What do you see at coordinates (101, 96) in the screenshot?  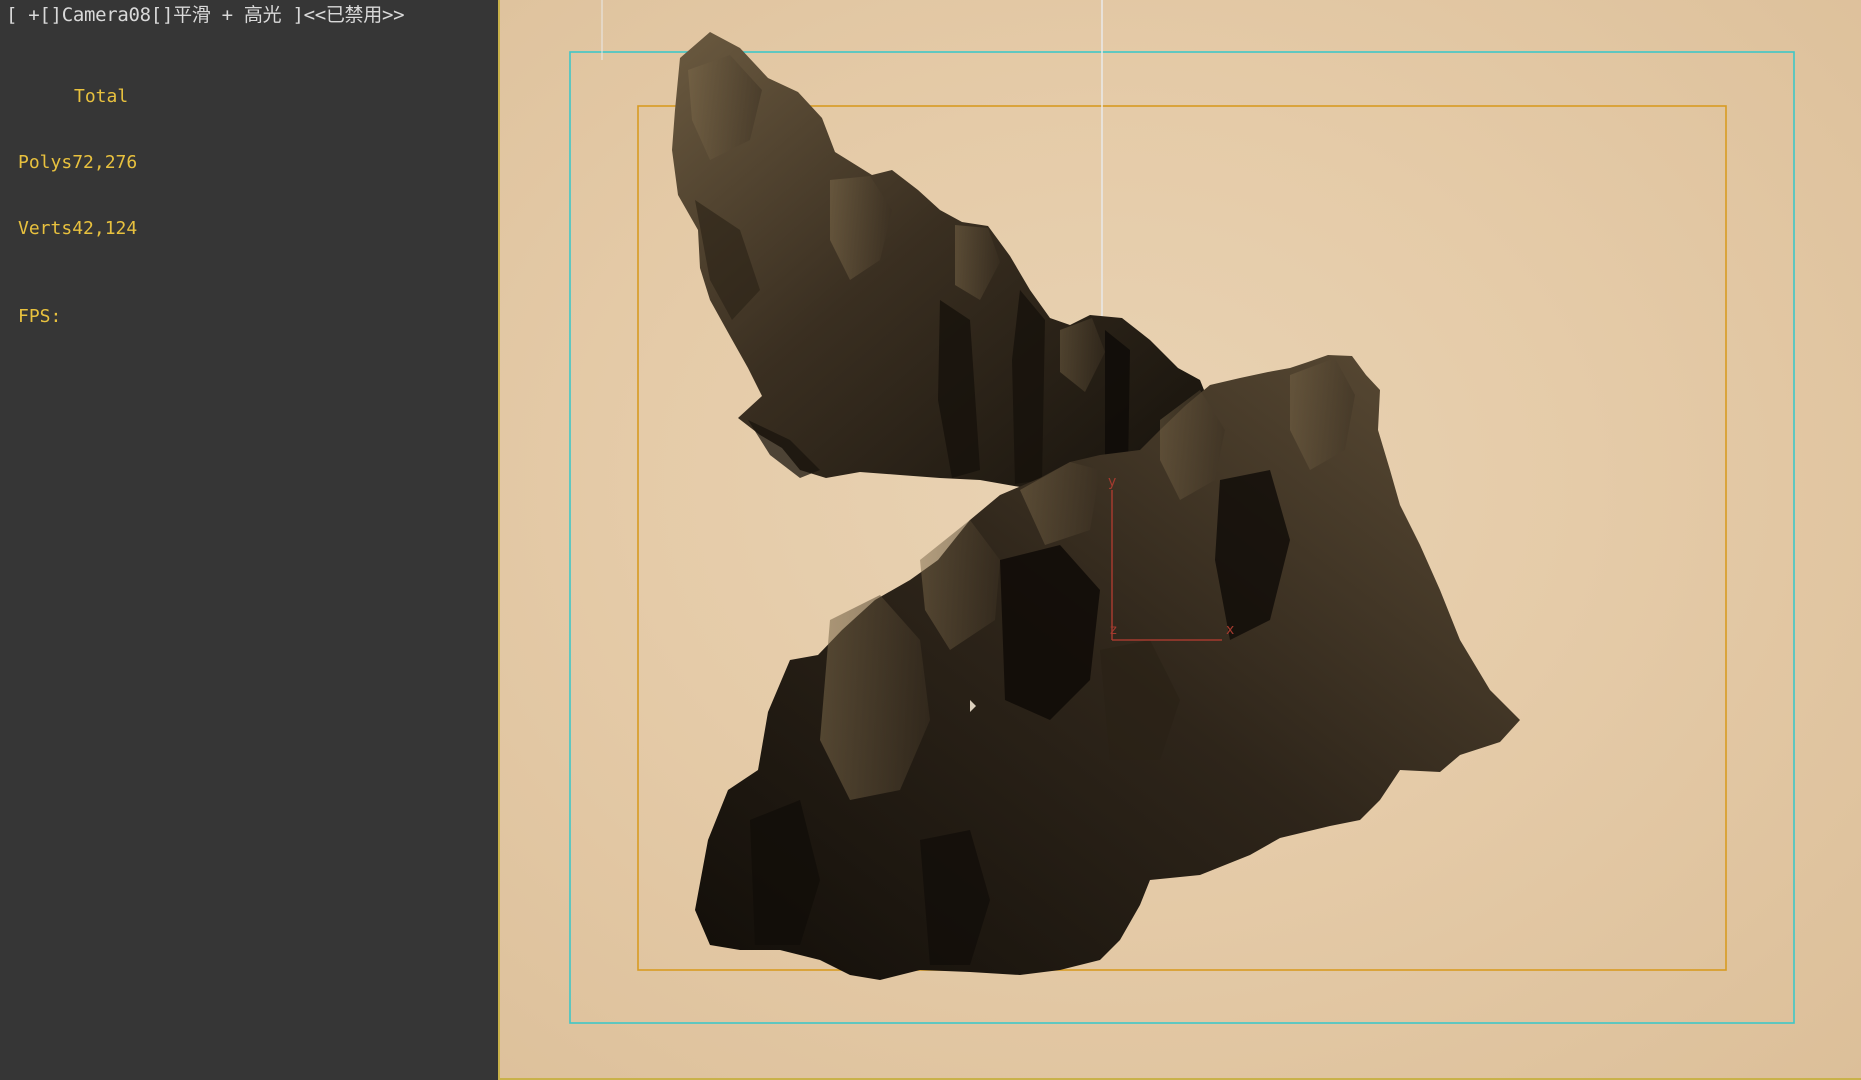 I see `stats-total-label: Total` at bounding box center [101, 96].